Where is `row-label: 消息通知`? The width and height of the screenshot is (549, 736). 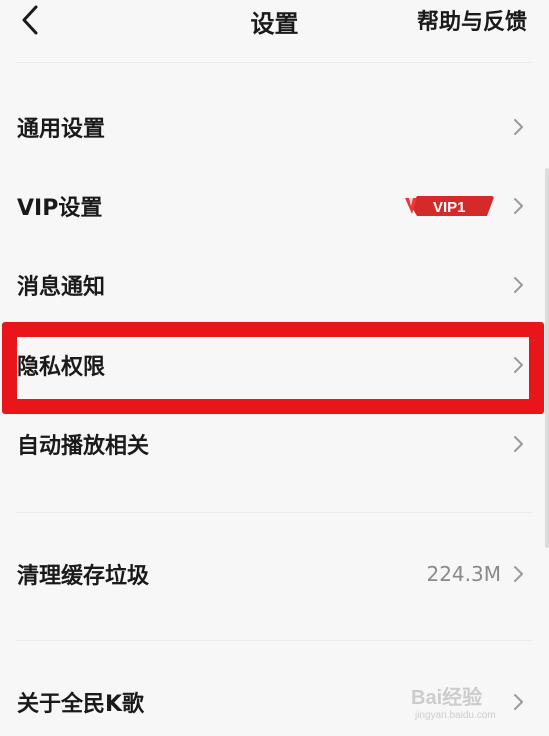 row-label: 消息通知 is located at coordinates (61, 287).